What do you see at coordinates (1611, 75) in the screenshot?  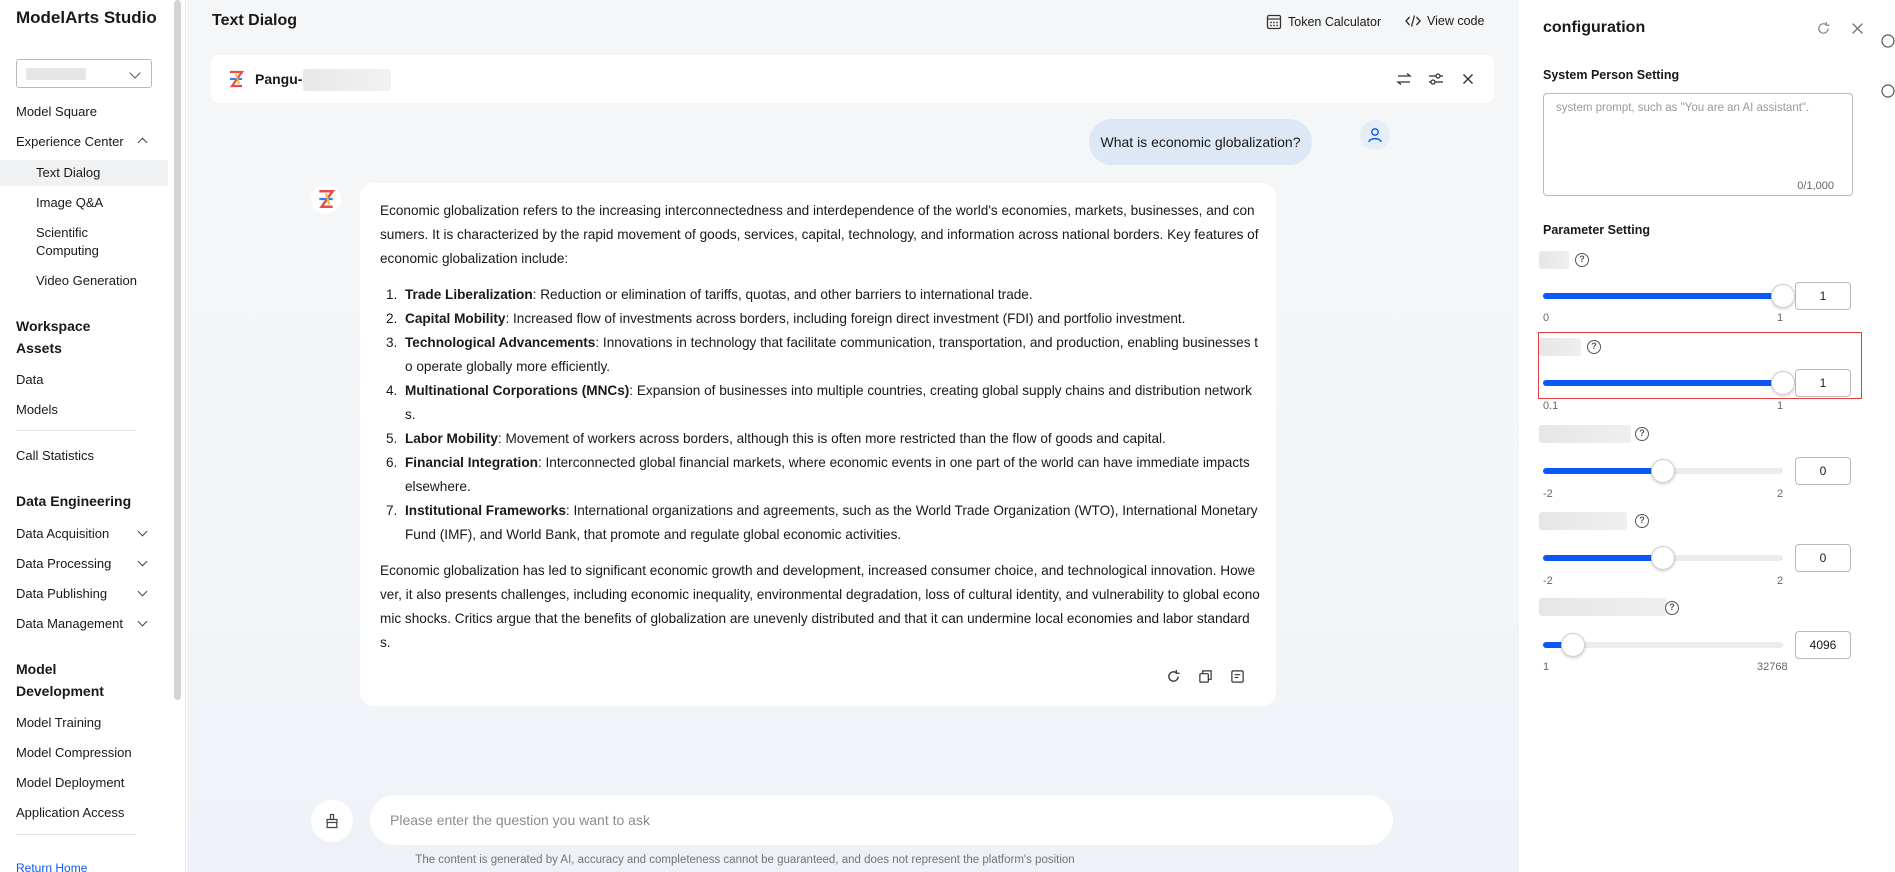 I see `system-setting-label: System Person Setting` at bounding box center [1611, 75].